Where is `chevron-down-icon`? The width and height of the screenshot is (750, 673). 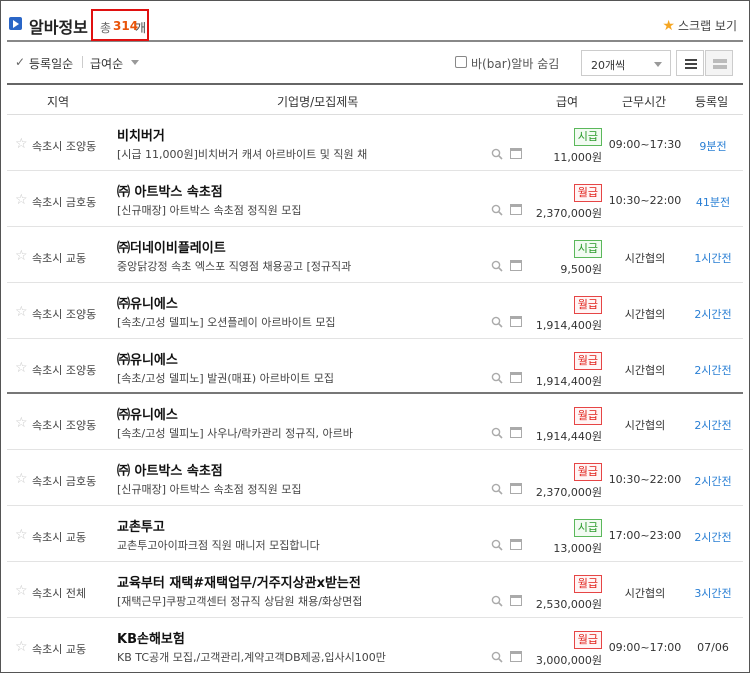 chevron-down-icon is located at coordinates (135, 62).